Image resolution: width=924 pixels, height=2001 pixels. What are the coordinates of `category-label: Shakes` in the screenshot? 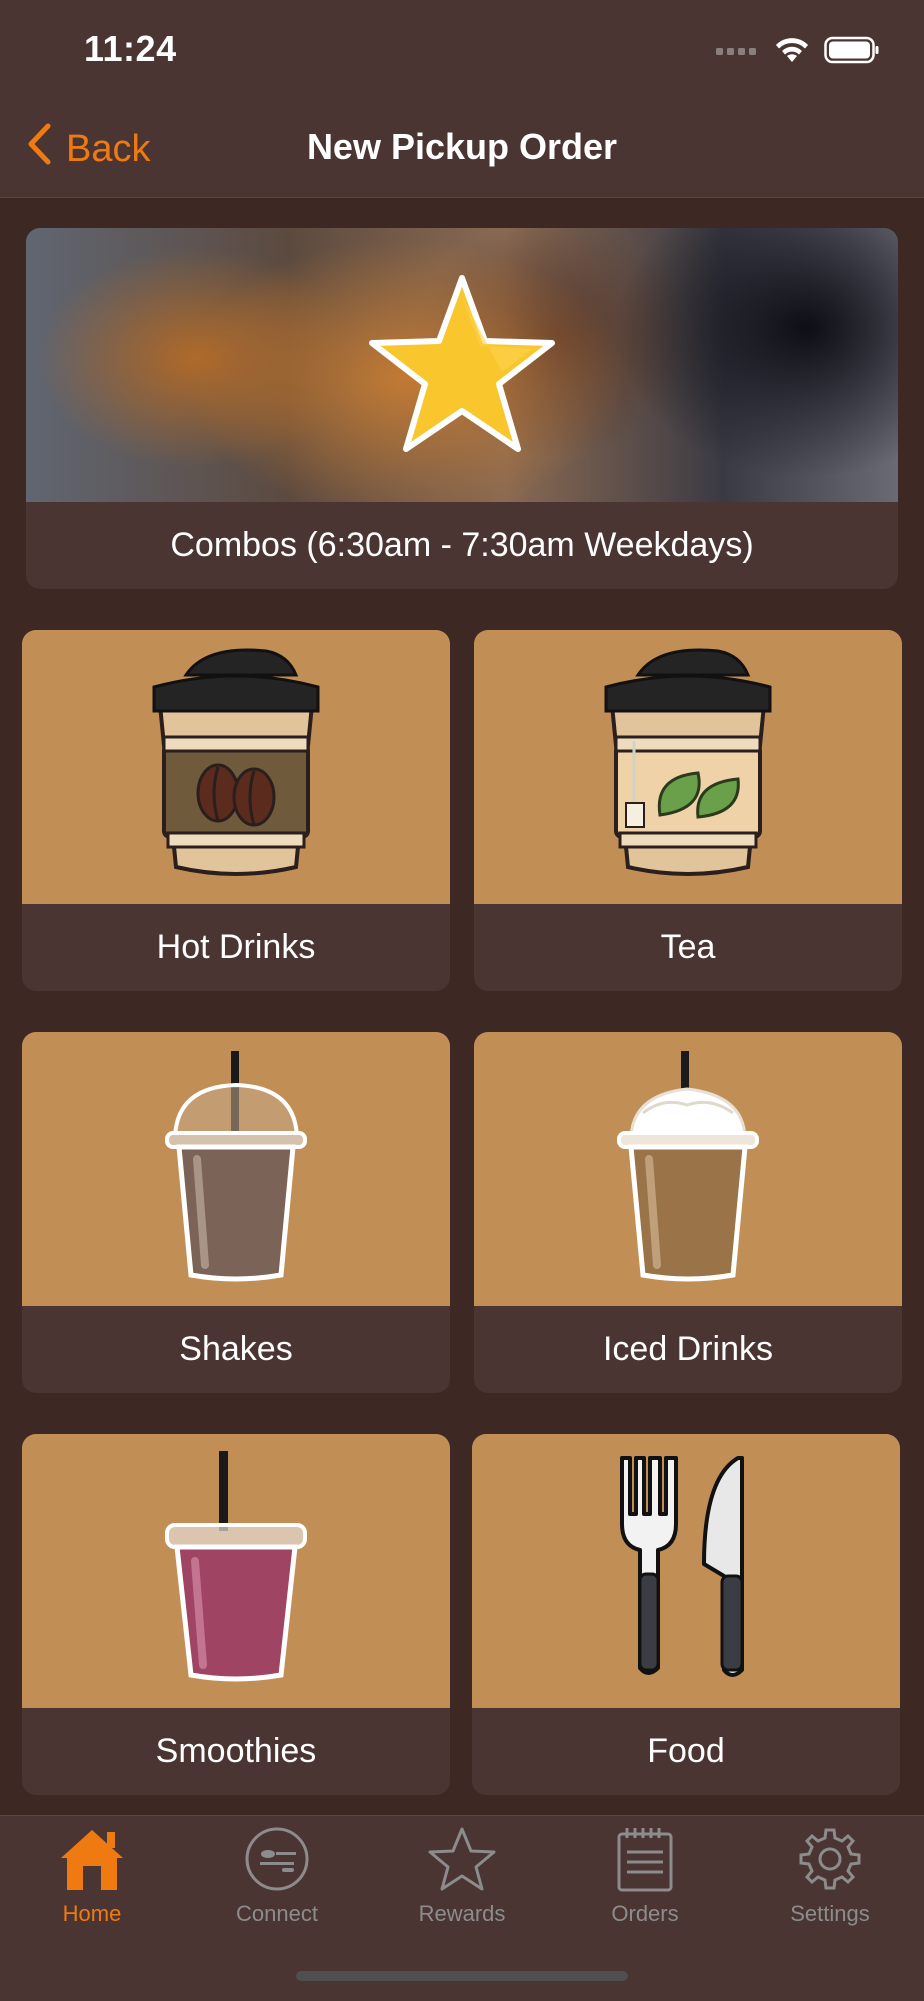 It's located at (236, 1349).